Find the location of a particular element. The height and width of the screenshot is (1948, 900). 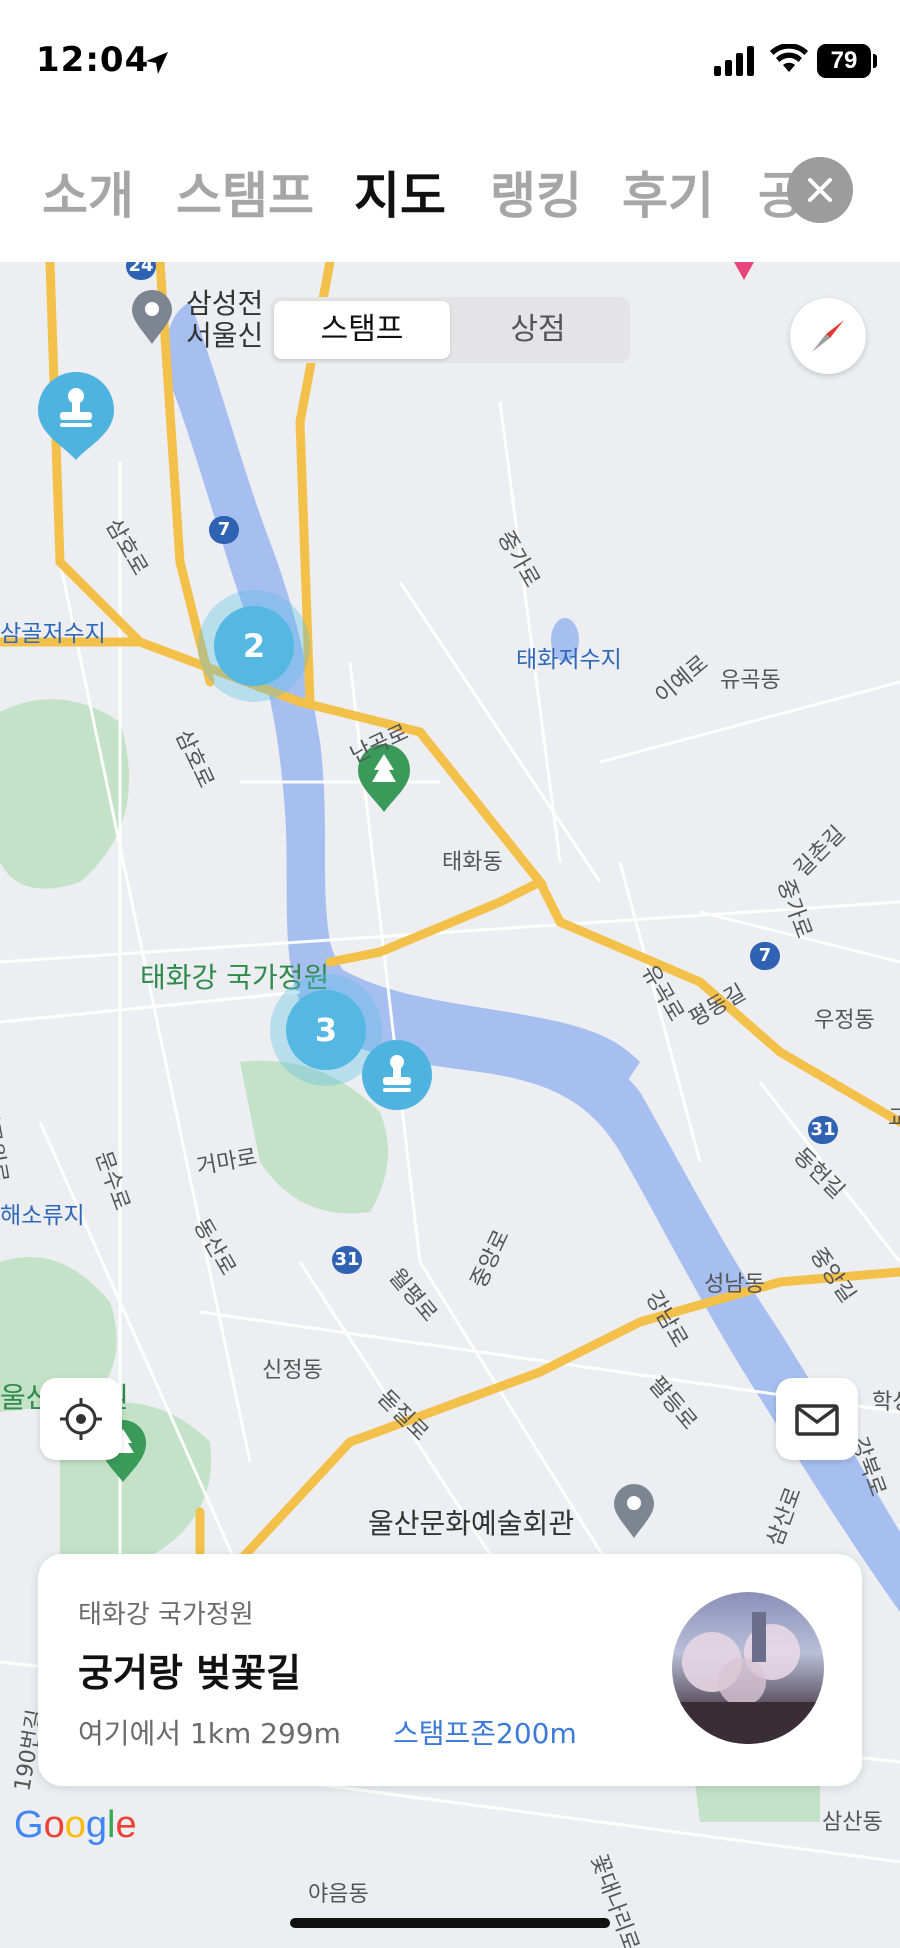

google-logo: Google is located at coordinates (75, 1825).